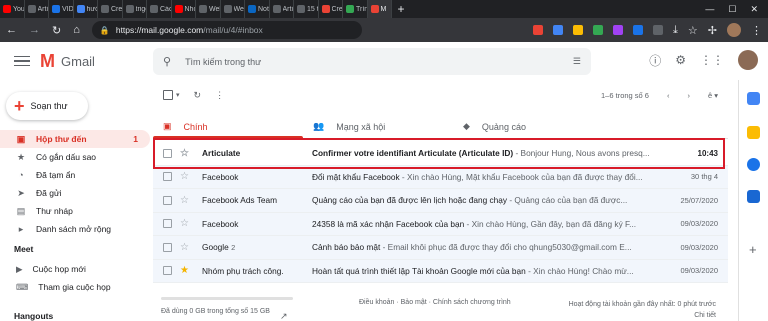 The image size is (768, 321). Describe the element at coordinates (75, 193) in the screenshot. I see `sidebar-item: ➤ Đã gửi` at that location.